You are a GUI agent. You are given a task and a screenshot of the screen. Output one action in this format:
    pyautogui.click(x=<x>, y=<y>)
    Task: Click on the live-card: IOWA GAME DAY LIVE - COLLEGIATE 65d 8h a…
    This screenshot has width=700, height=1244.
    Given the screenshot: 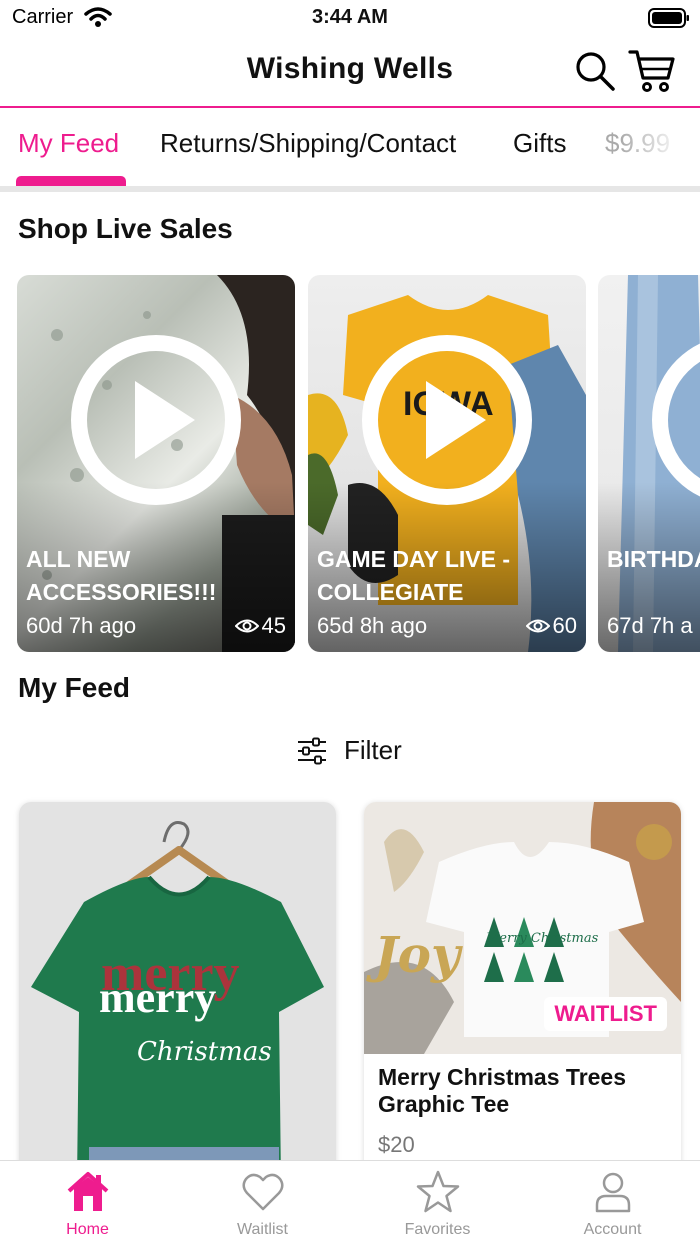 What is the action you would take?
    pyautogui.click(x=447, y=463)
    